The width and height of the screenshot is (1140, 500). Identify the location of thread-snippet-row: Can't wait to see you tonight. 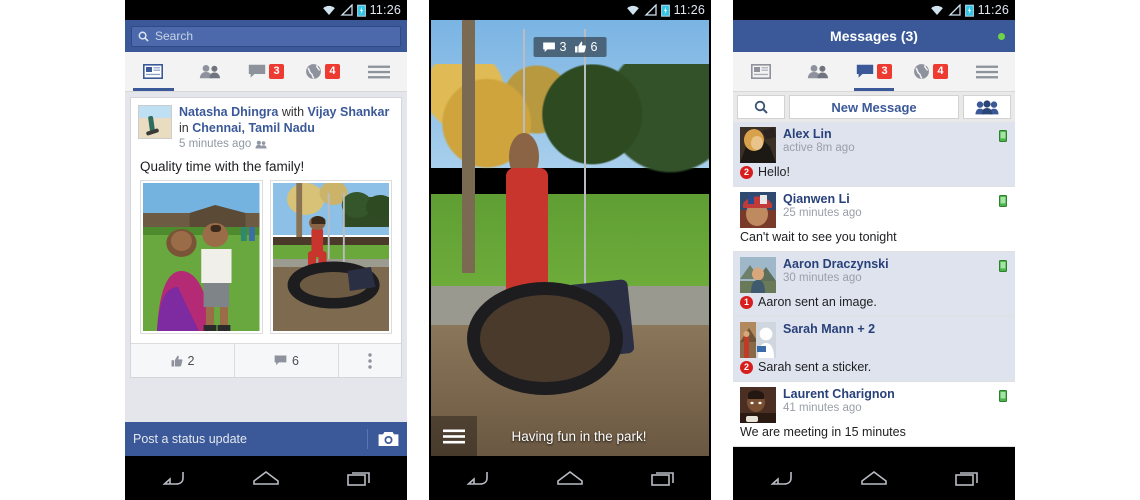
(874, 237).